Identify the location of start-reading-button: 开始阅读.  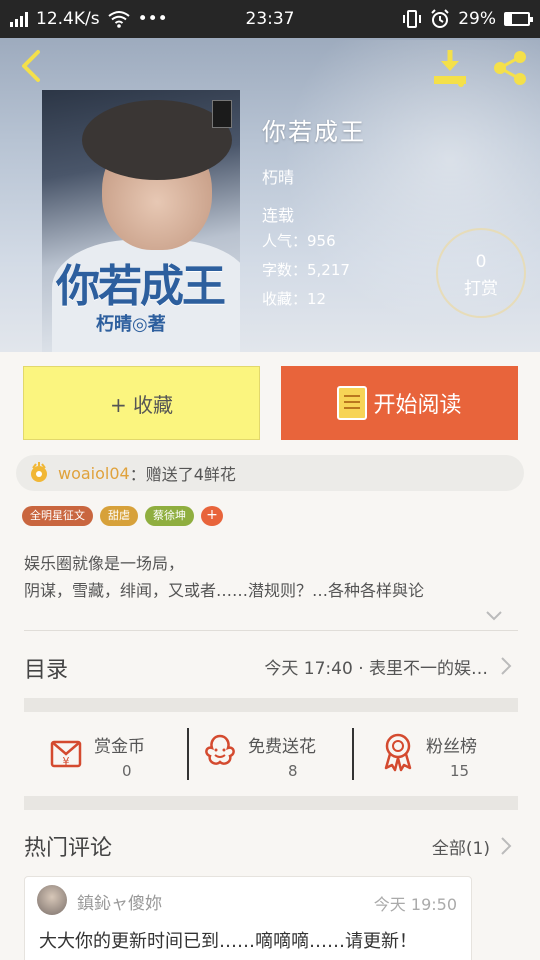
(399, 403).